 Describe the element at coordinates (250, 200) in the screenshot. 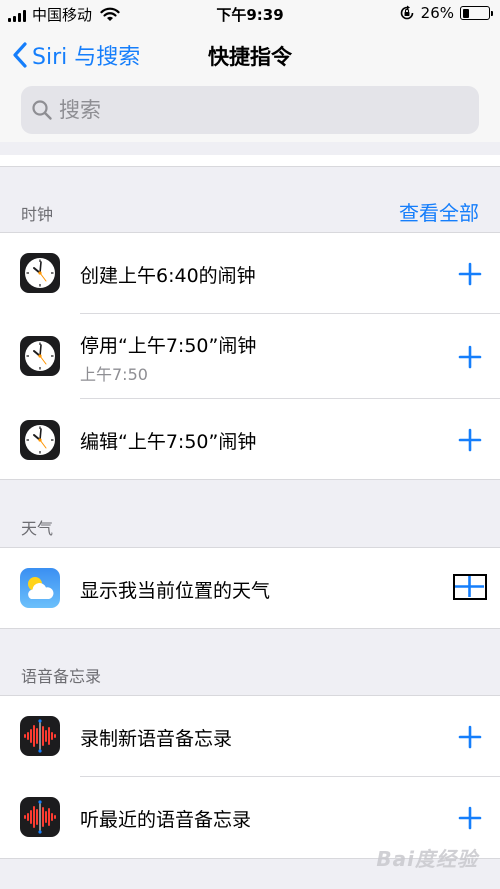

I see `section-header-clock: 时钟 查看全部` at that location.